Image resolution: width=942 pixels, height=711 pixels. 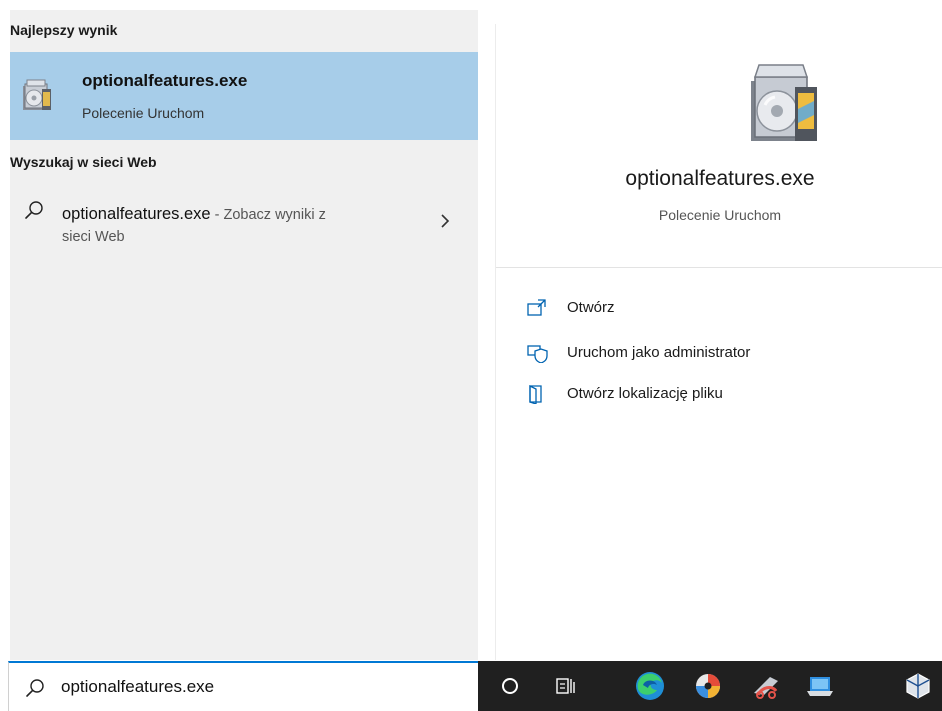 I want to click on preview-subtitle: Polecenie Uruchom, so click(x=720, y=215).